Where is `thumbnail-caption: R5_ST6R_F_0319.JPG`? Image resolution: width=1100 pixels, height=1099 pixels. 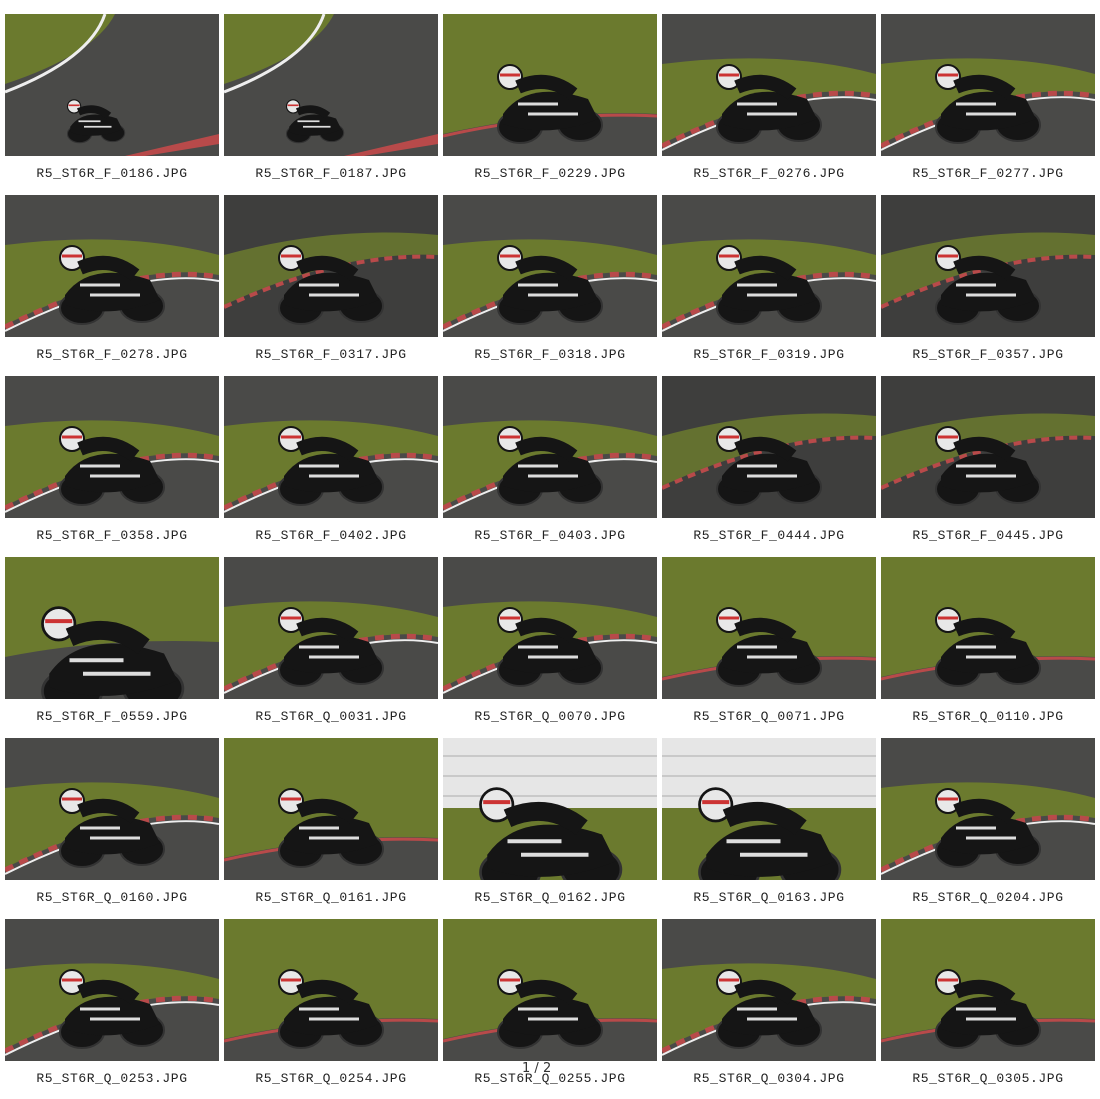 thumbnail-caption: R5_ST6R_F_0319.JPG is located at coordinates (769, 354).